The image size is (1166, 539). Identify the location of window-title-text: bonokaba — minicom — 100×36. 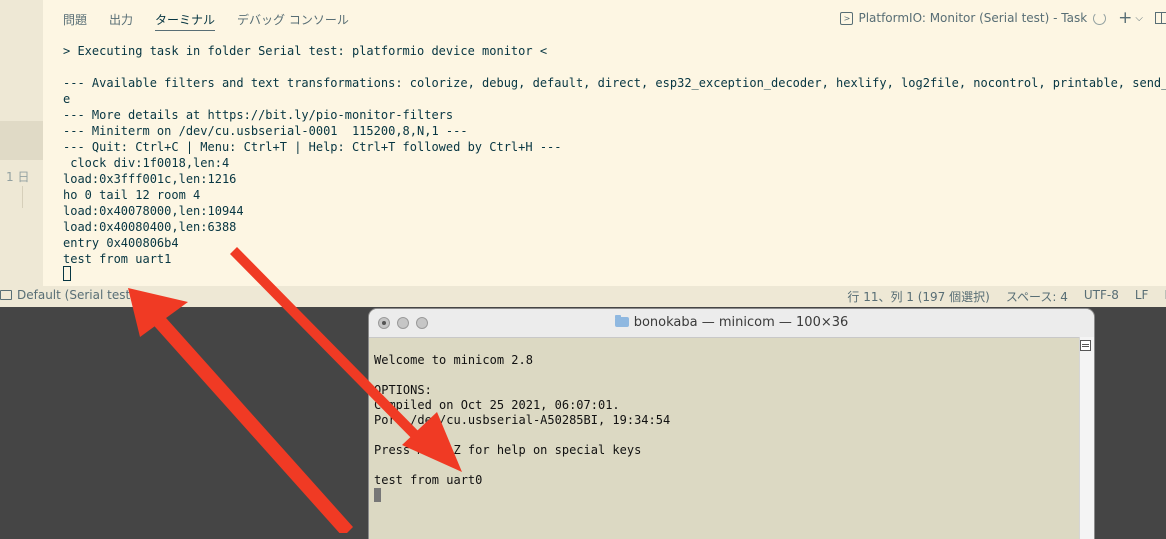
(741, 322).